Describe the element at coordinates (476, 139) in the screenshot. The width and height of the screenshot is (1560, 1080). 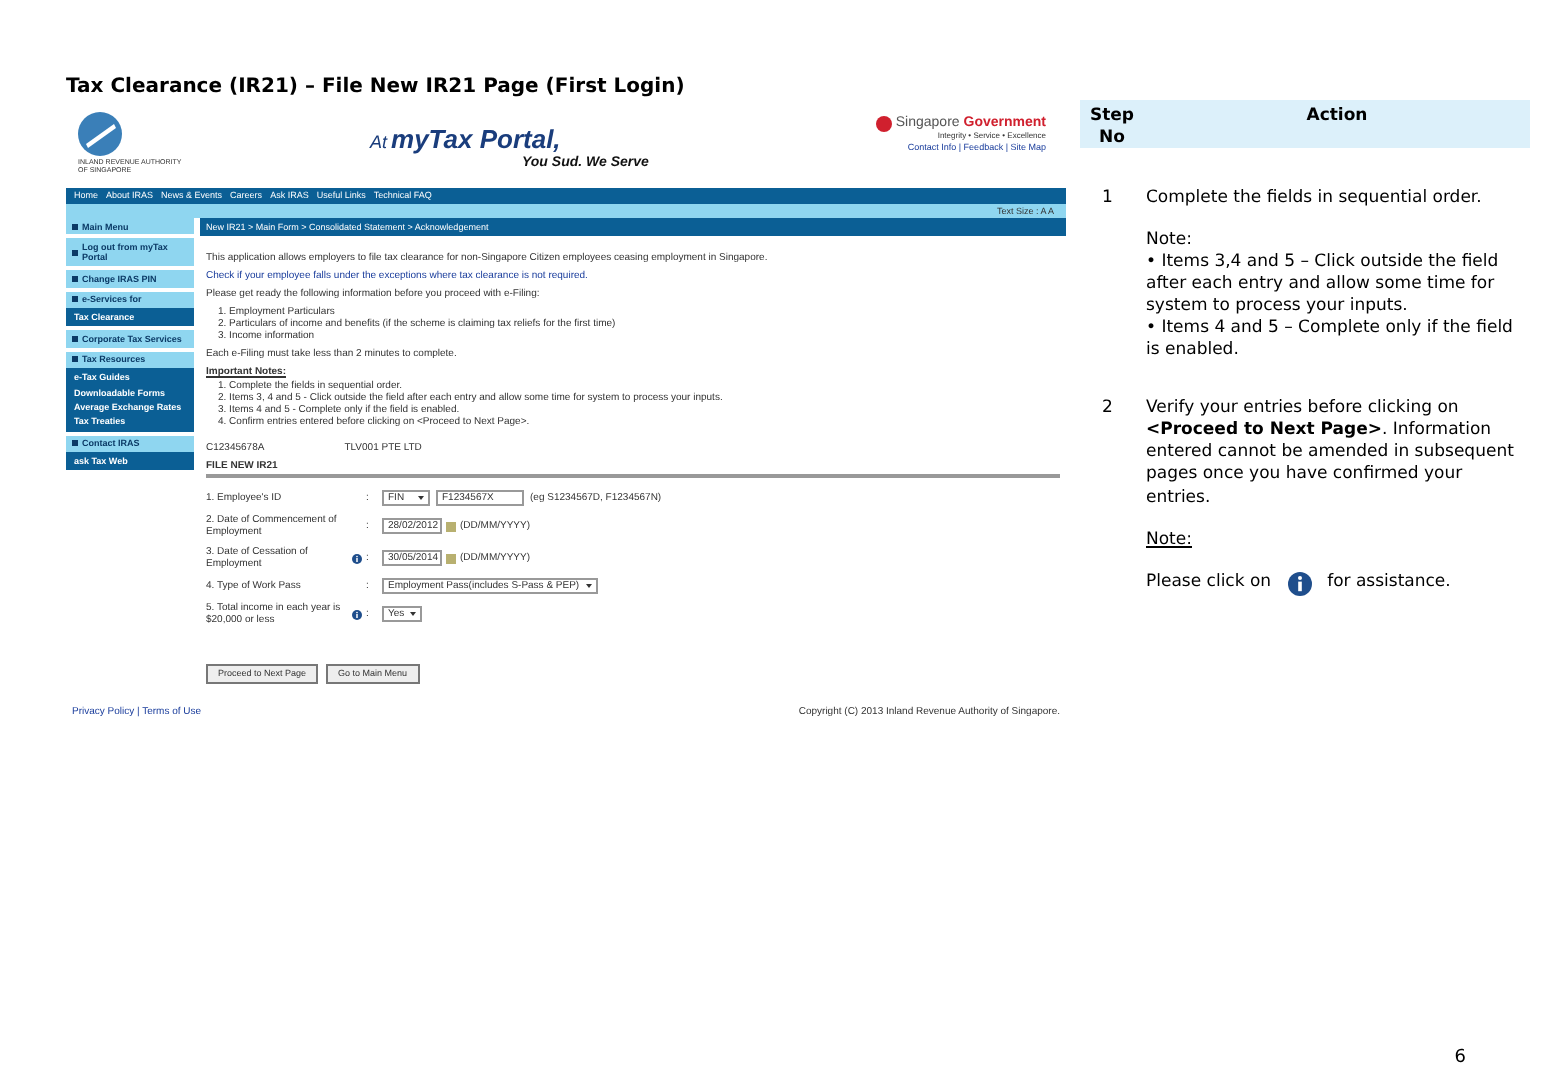
I see `portal-name: myTax Portal,` at that location.